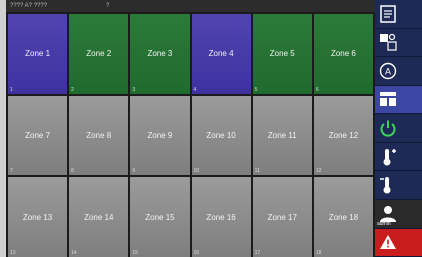 This screenshot has height=257, width=422. I want to click on zone-tile: Zone 14 14, so click(99, 217).